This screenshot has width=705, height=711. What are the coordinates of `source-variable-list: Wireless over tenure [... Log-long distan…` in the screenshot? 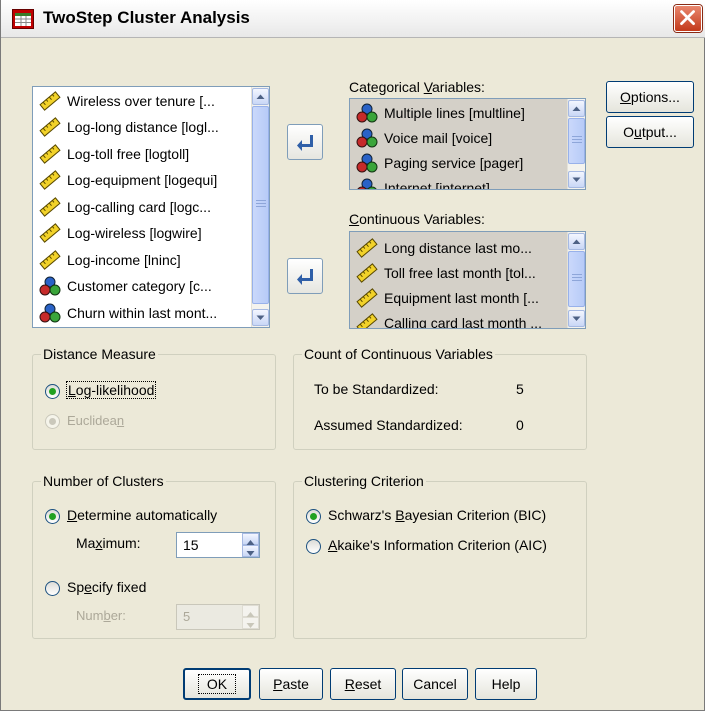 It's located at (151, 207).